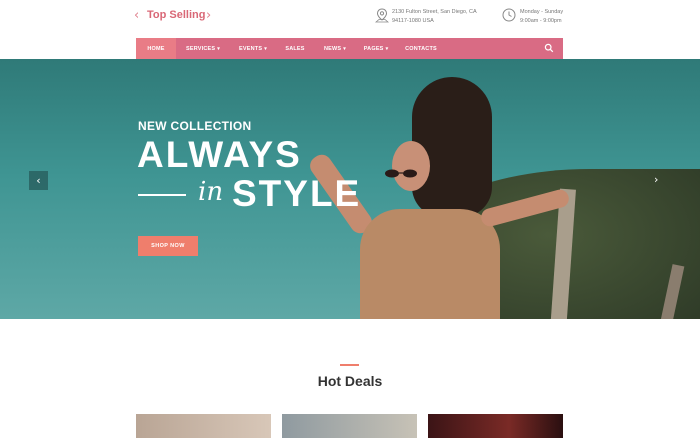 This screenshot has height=438, width=700. I want to click on nav-item-pages: PAGES ▾, so click(376, 48).